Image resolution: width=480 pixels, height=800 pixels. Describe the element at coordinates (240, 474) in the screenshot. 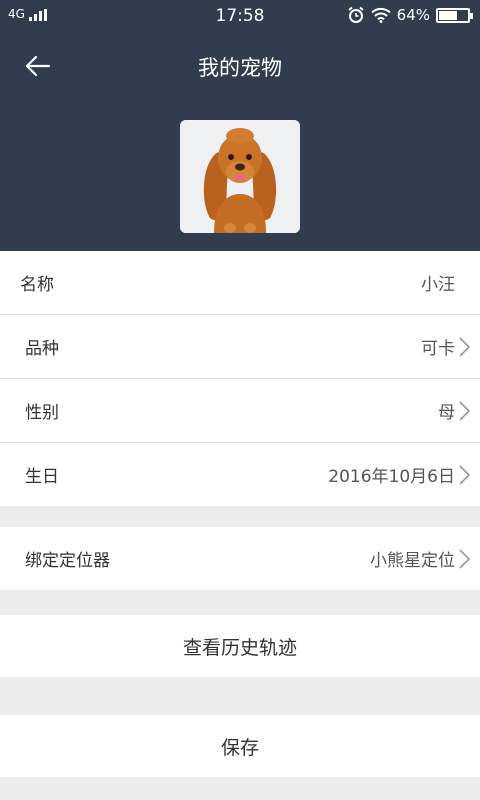

I see `row-birthday: 生日 2016年10月6日` at that location.